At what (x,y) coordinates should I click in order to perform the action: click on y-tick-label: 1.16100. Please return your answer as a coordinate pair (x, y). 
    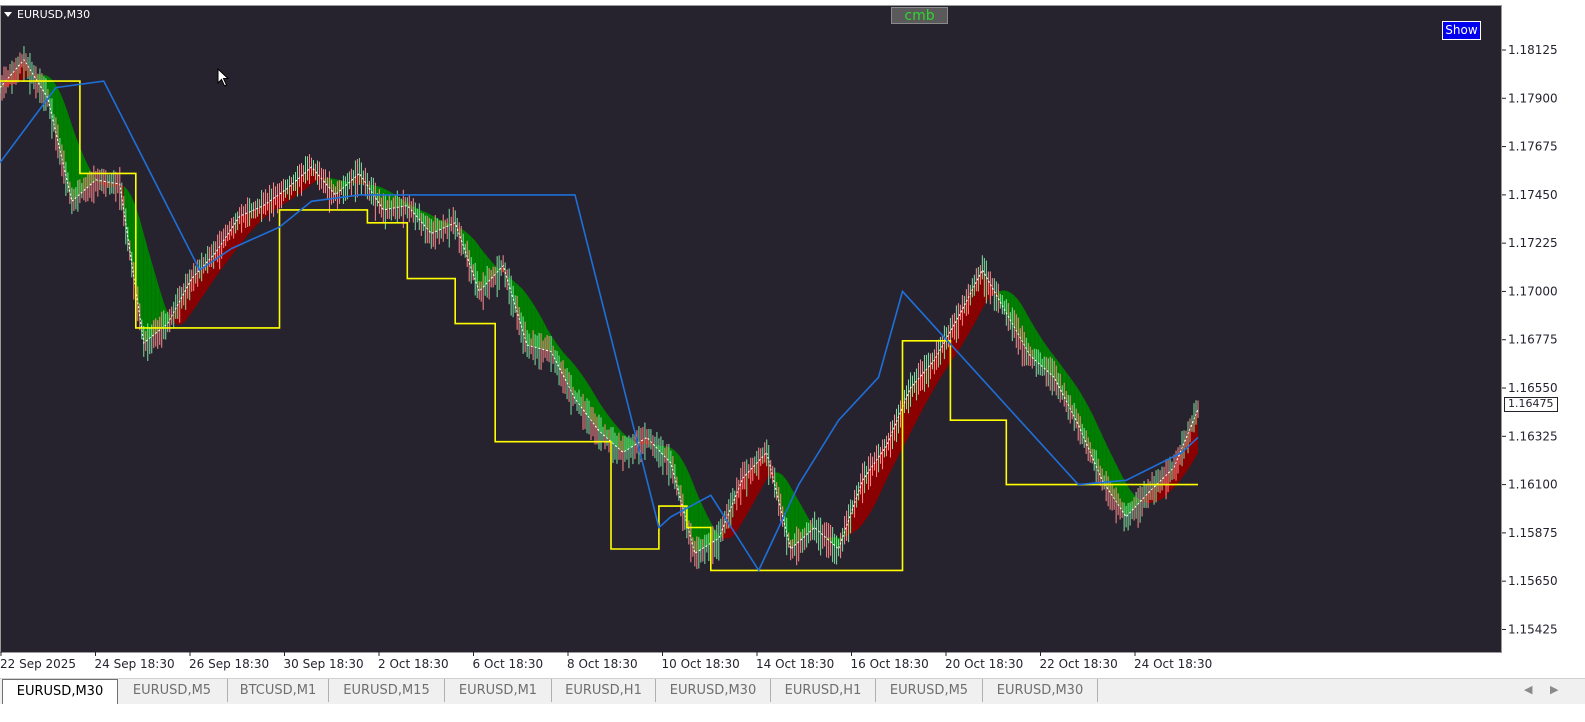
    Looking at the image, I should click on (1533, 485).